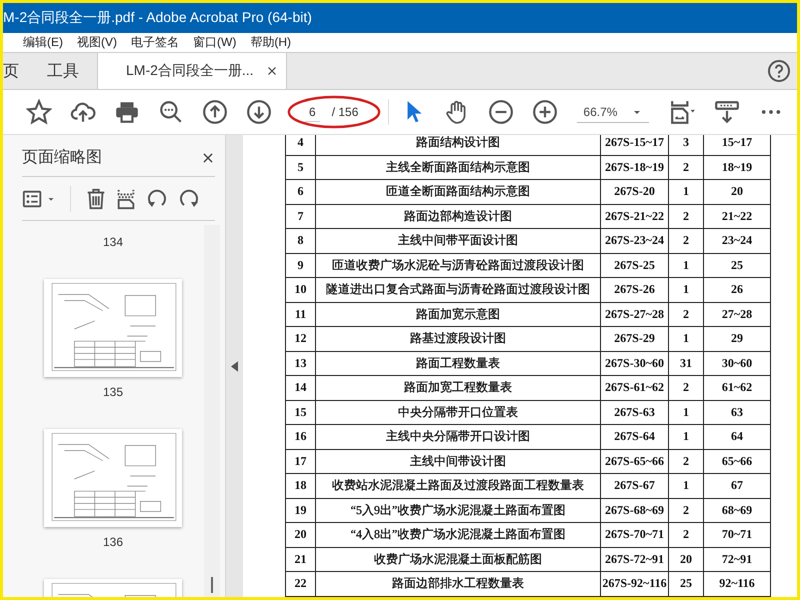 This screenshot has height=600, width=800. What do you see at coordinates (737, 388) in the screenshot?
I see `table-cell: 61~62` at bounding box center [737, 388].